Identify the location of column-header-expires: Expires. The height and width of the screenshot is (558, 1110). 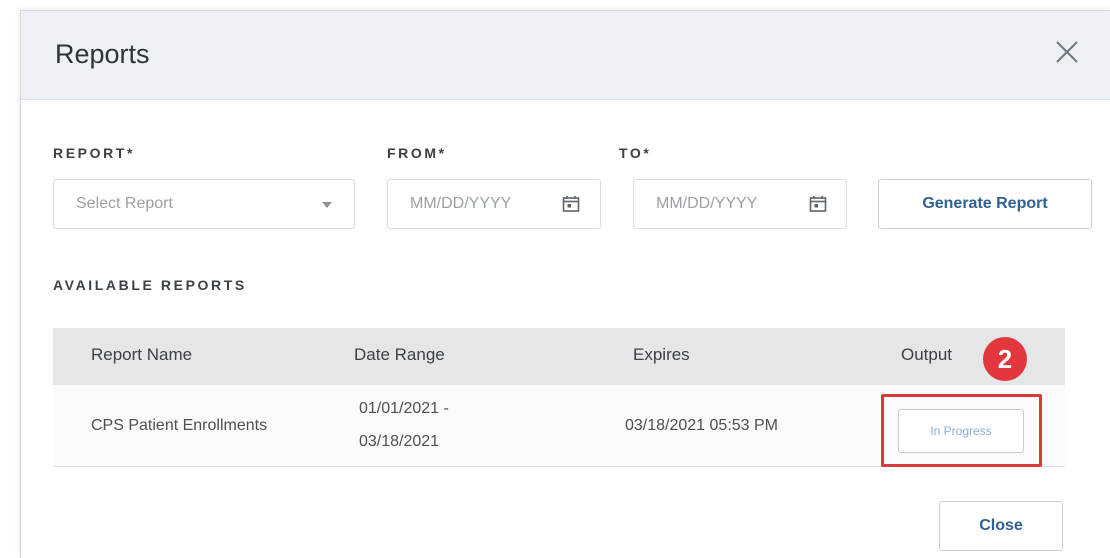
(661, 354).